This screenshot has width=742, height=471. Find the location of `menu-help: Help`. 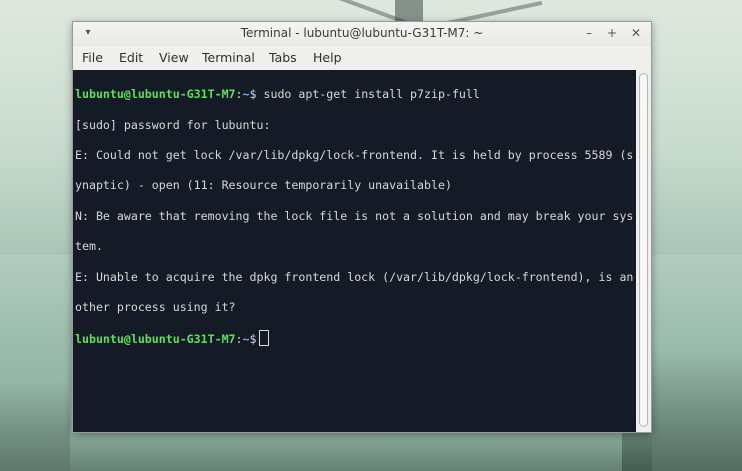

menu-help: Help is located at coordinates (327, 57).